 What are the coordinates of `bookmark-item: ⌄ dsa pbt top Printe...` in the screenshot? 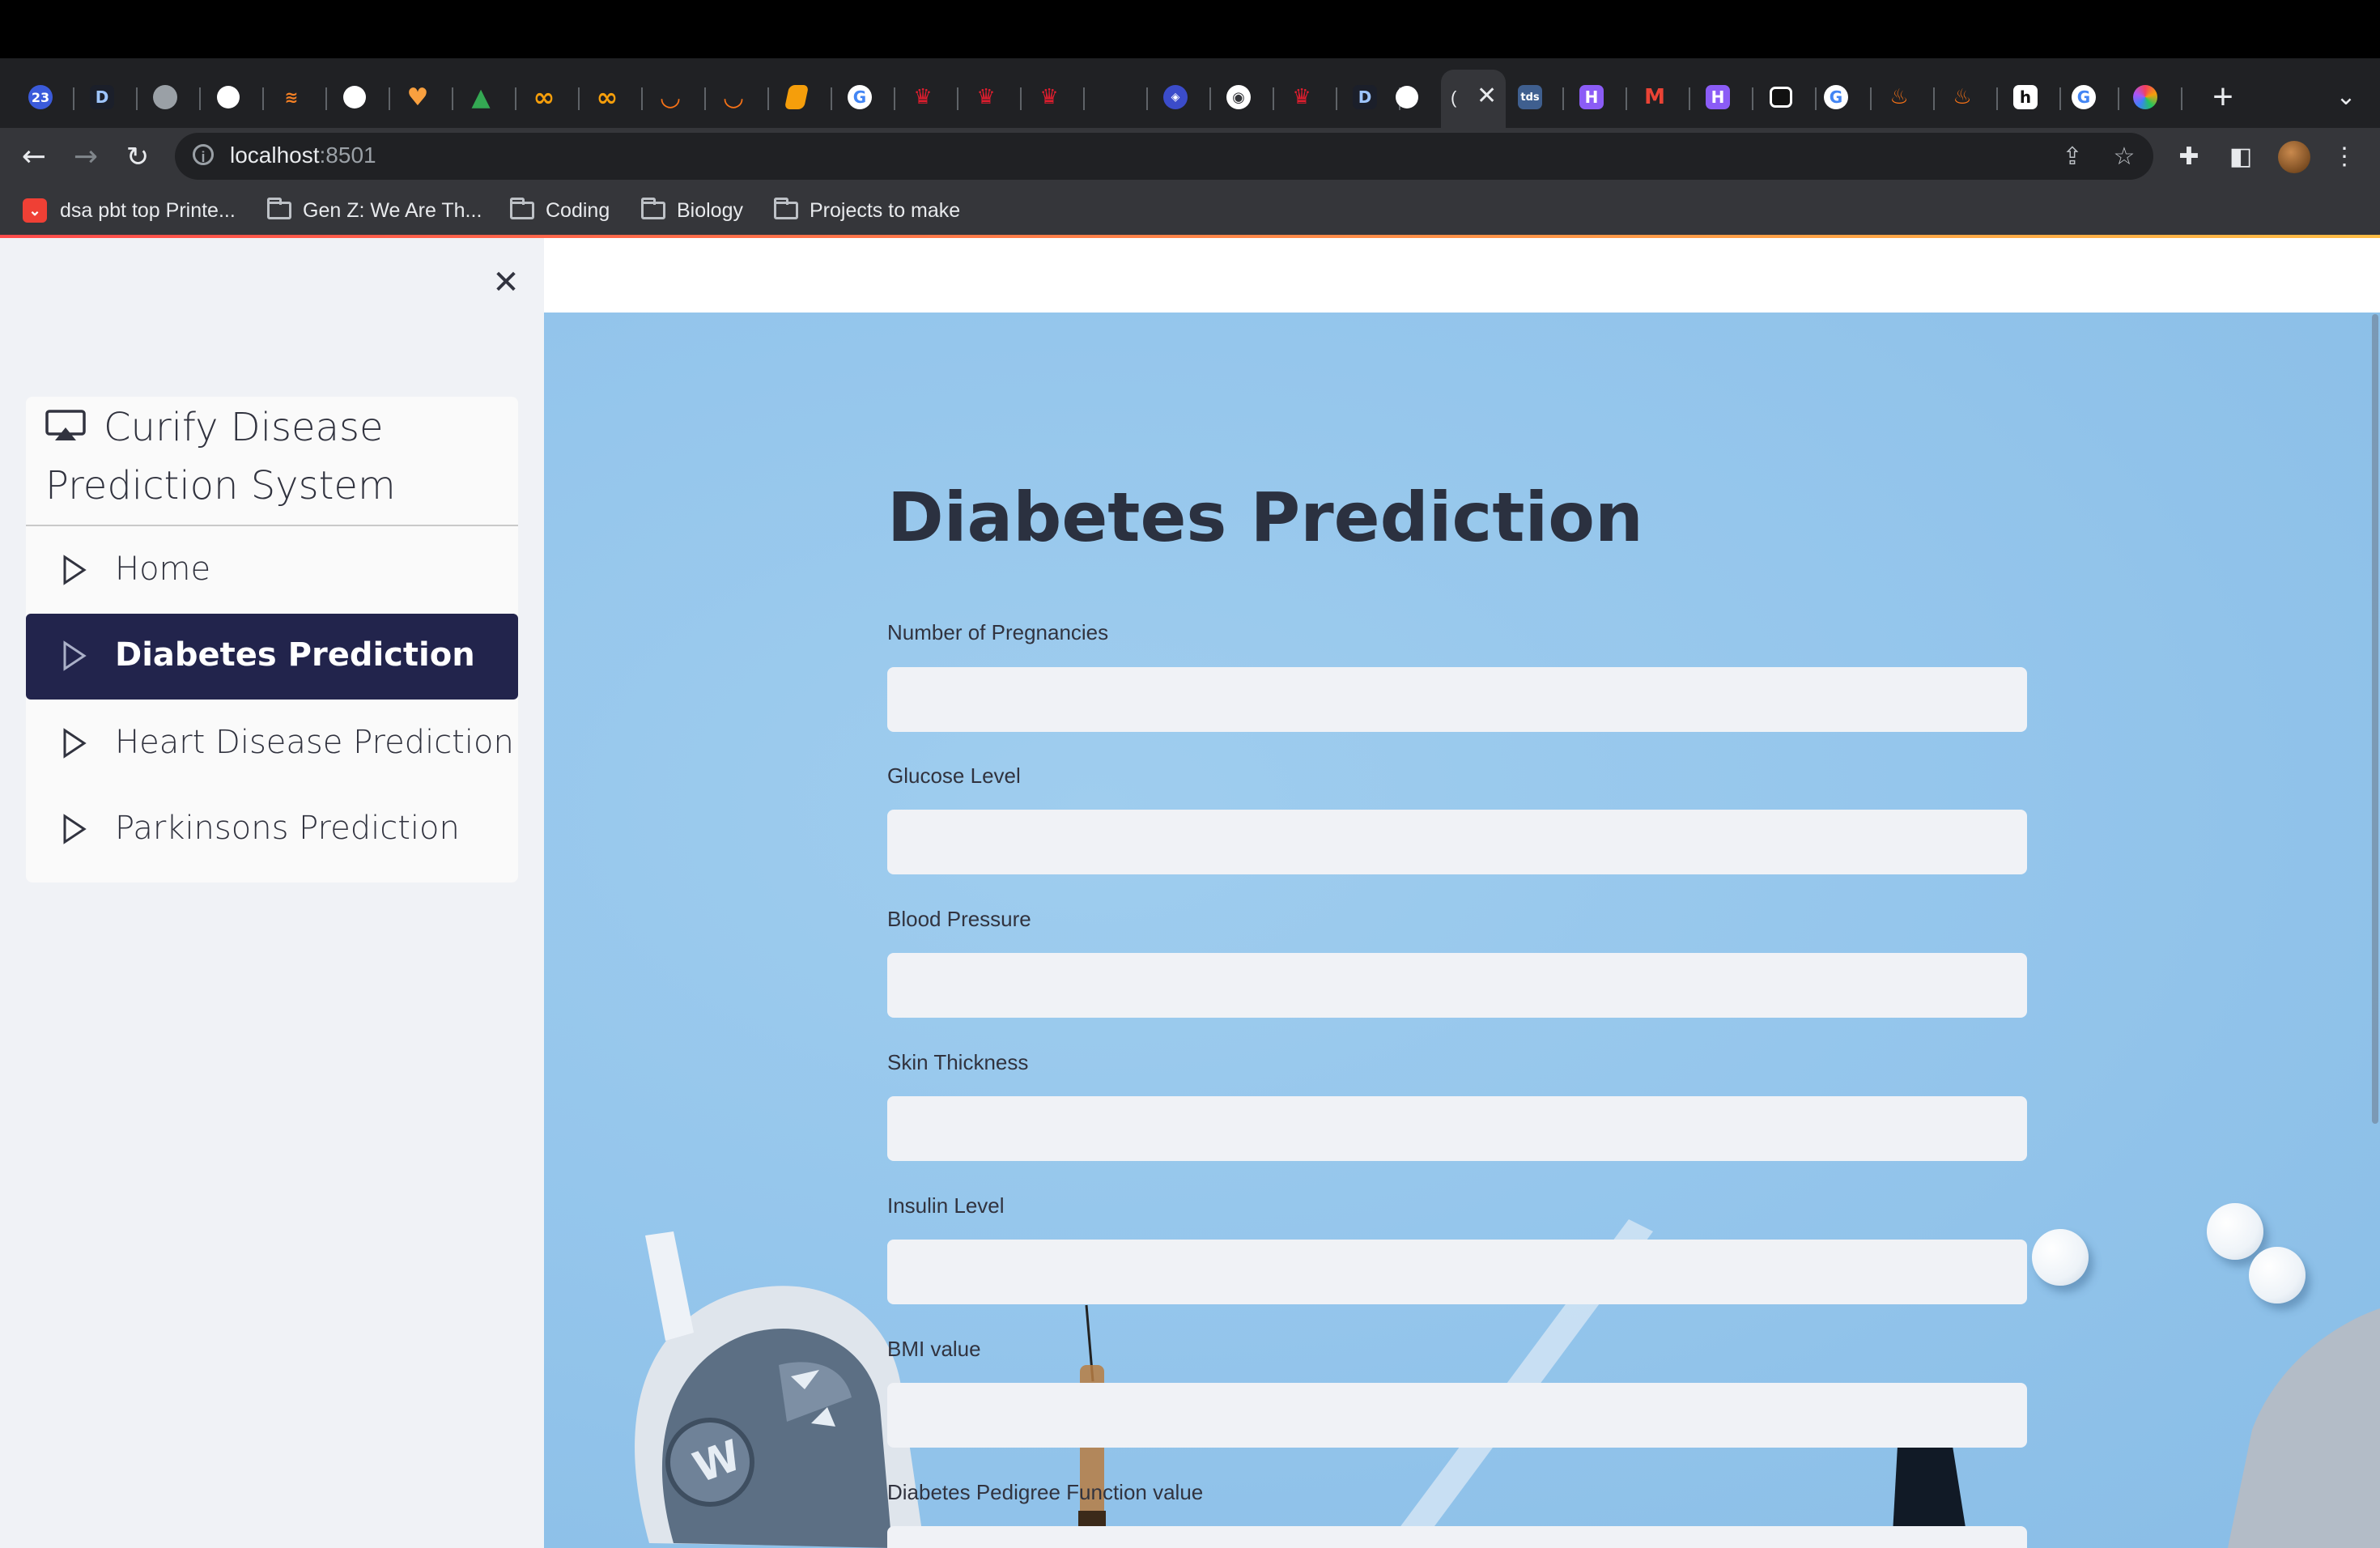 It's located at (129, 210).